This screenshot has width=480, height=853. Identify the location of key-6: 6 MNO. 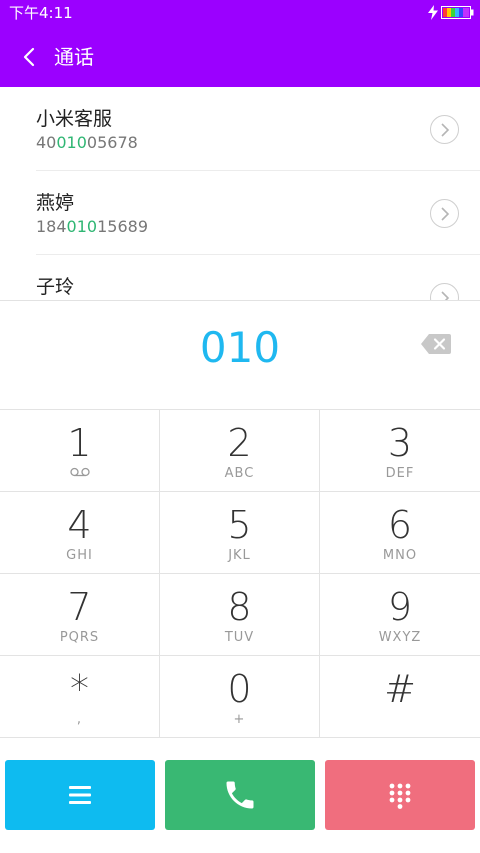
(400, 533).